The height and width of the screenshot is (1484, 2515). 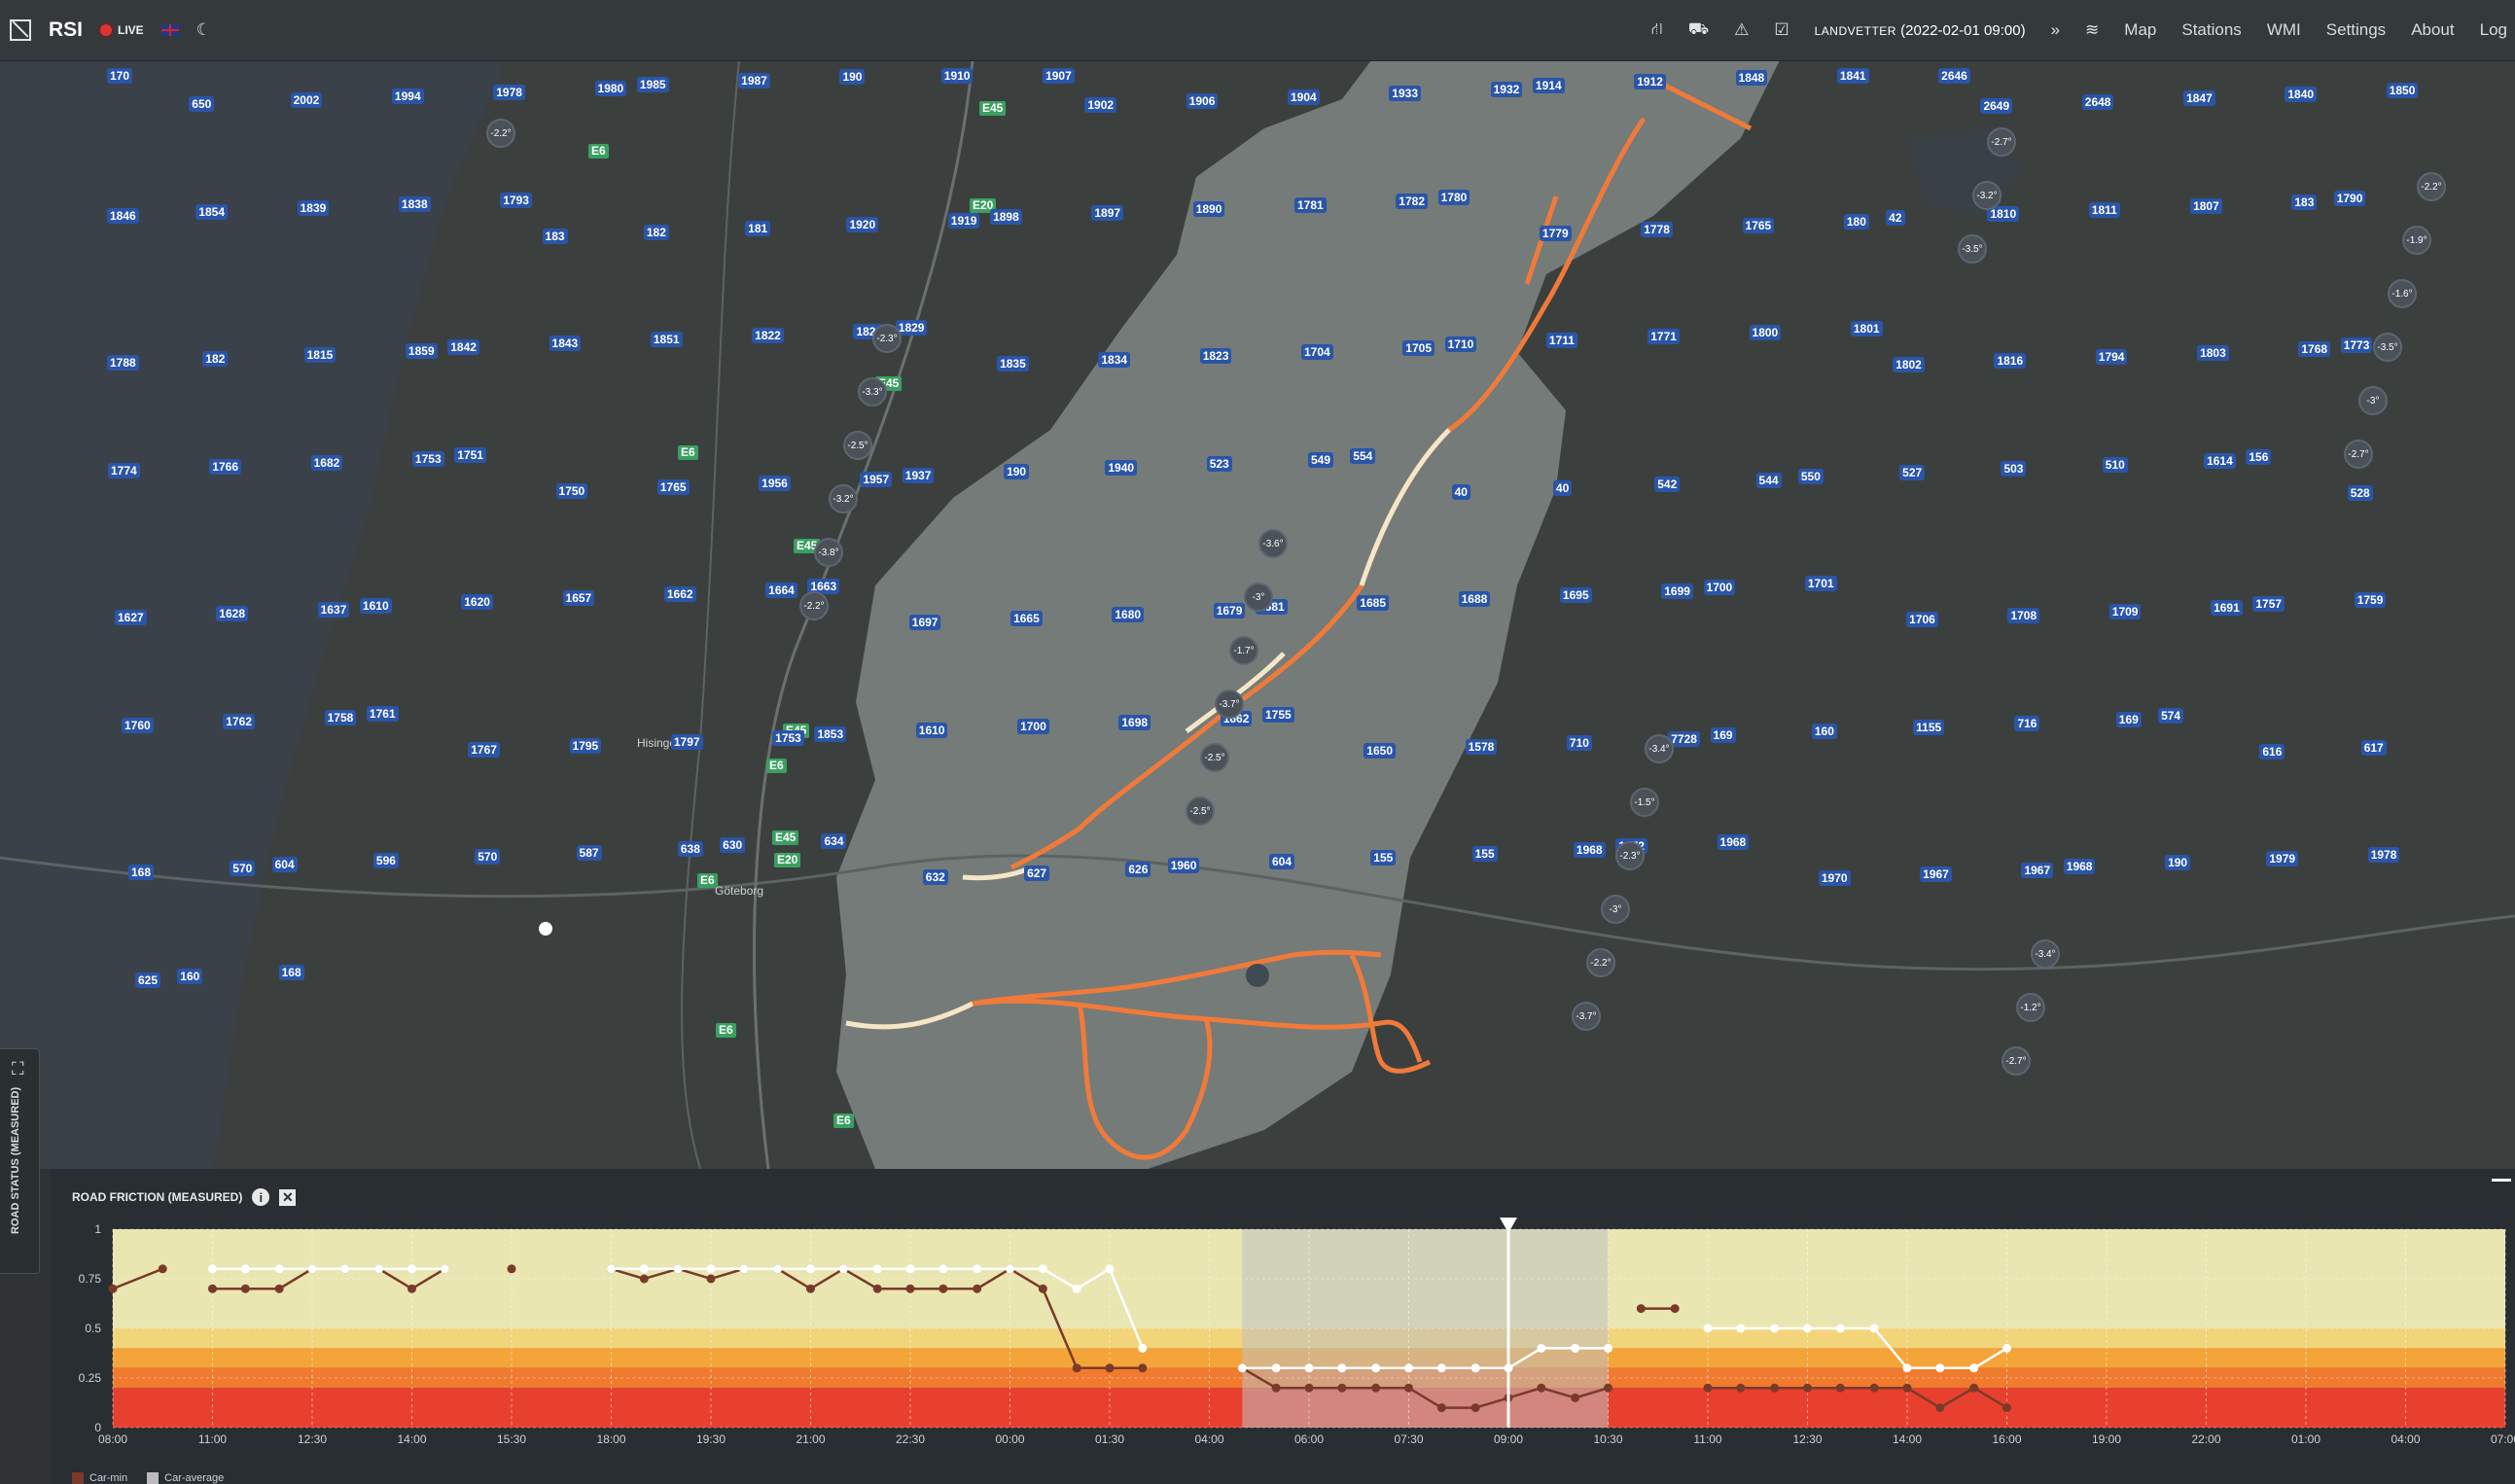 What do you see at coordinates (2284, 30) in the screenshot?
I see `nav-wmi: WMI` at bounding box center [2284, 30].